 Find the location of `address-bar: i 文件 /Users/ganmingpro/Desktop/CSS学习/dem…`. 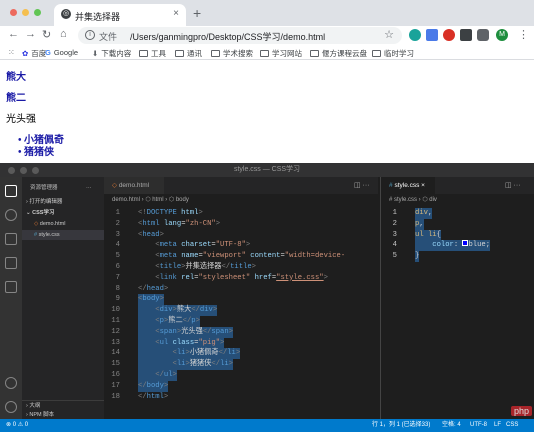

address-bar: i 文件 /Users/ganmingpro/Desktop/CSS学习/dem… is located at coordinates (240, 35).